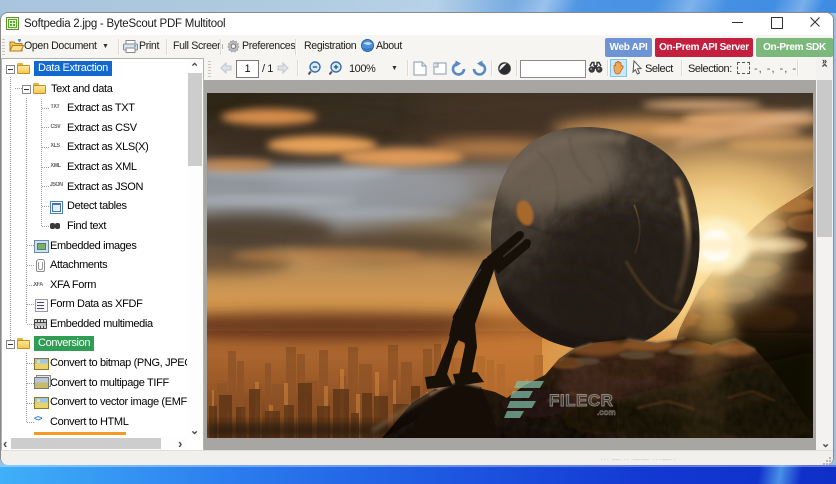 The image size is (836, 484). Describe the element at coordinates (606, 412) in the screenshot. I see `svg-text: .com` at that location.